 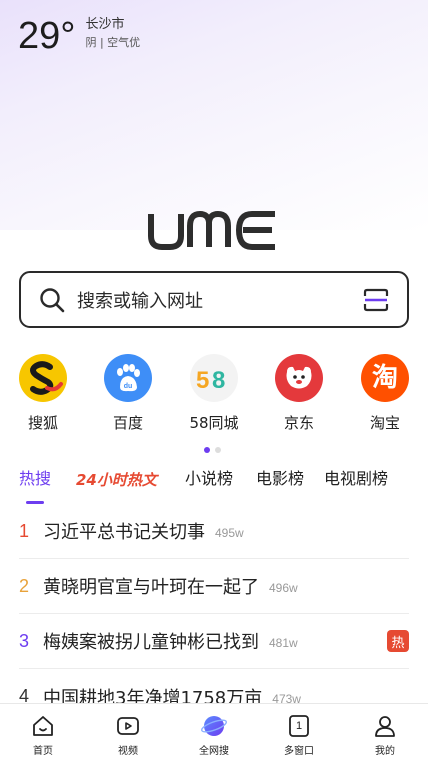 What do you see at coordinates (128, 751) in the screenshot?
I see `nav-label: 视频` at bounding box center [128, 751].